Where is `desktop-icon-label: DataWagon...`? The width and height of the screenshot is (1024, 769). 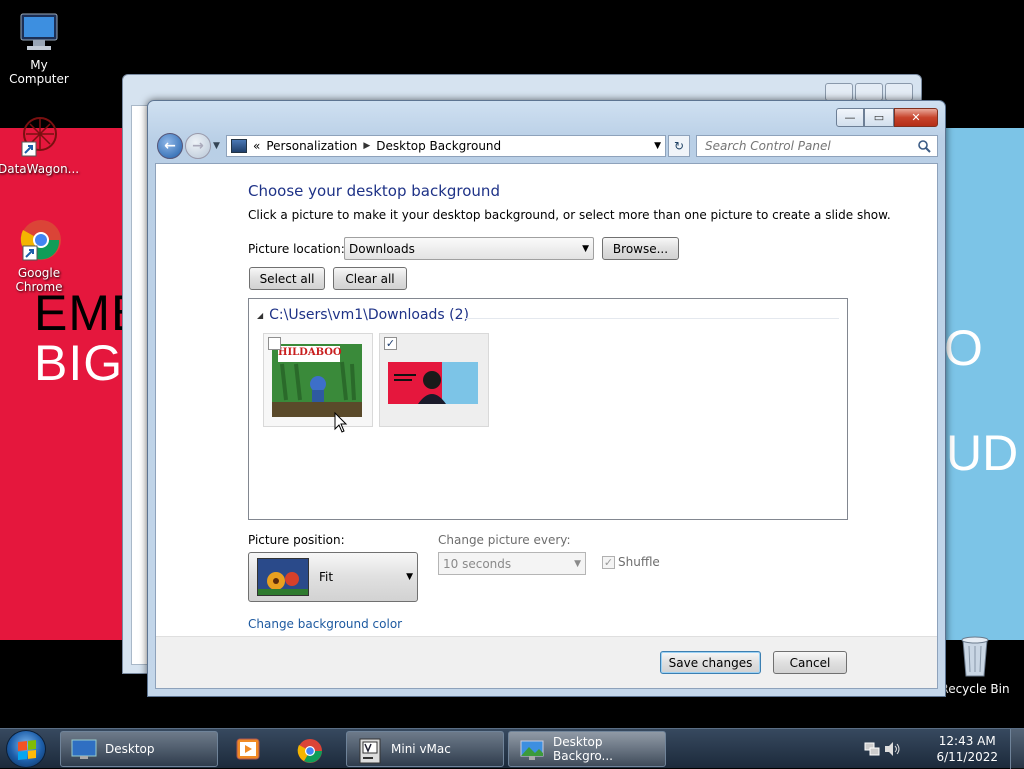 desktop-icon-label: DataWagon... is located at coordinates (40, 169).